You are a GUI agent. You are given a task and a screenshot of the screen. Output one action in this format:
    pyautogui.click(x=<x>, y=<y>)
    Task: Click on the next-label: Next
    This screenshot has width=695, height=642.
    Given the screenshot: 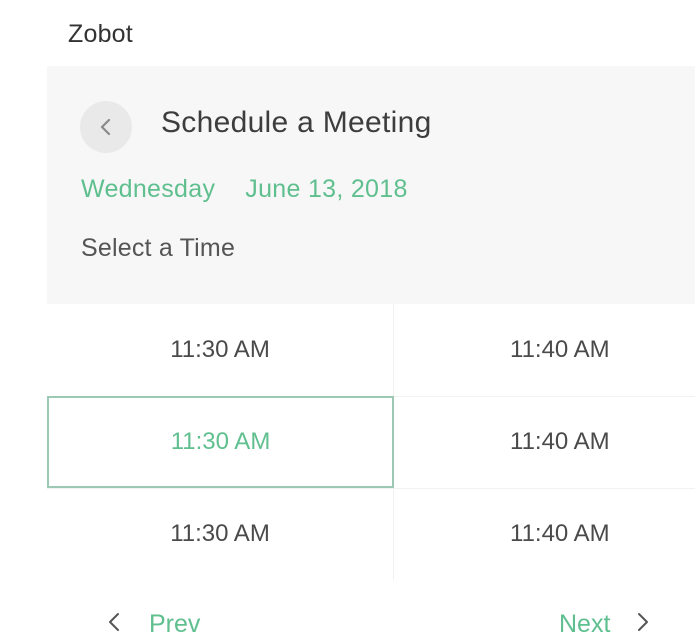 What is the action you would take?
    pyautogui.click(x=585, y=624)
    